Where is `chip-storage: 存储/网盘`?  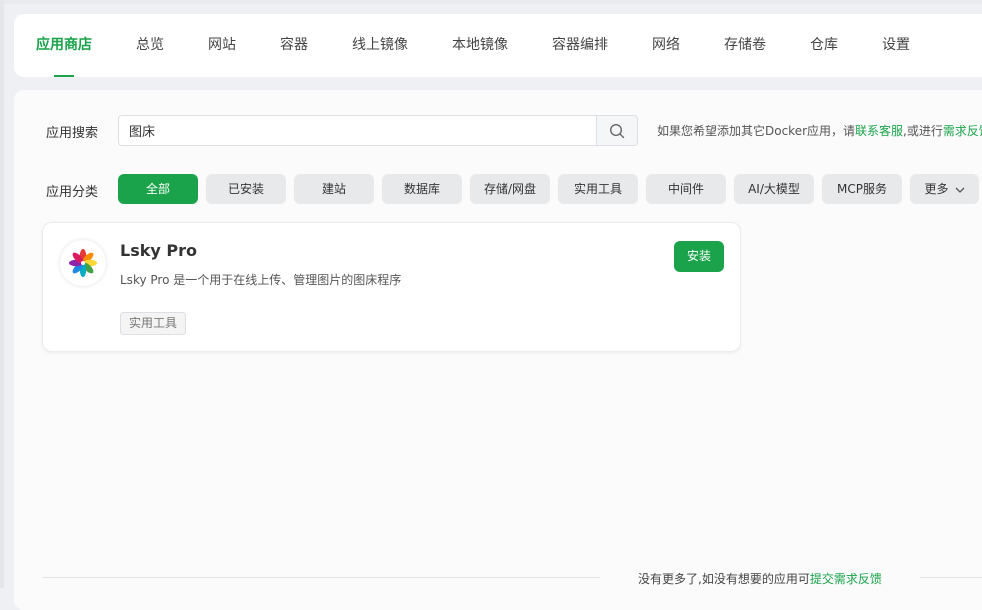
chip-storage: 存储/网盘 is located at coordinates (510, 189).